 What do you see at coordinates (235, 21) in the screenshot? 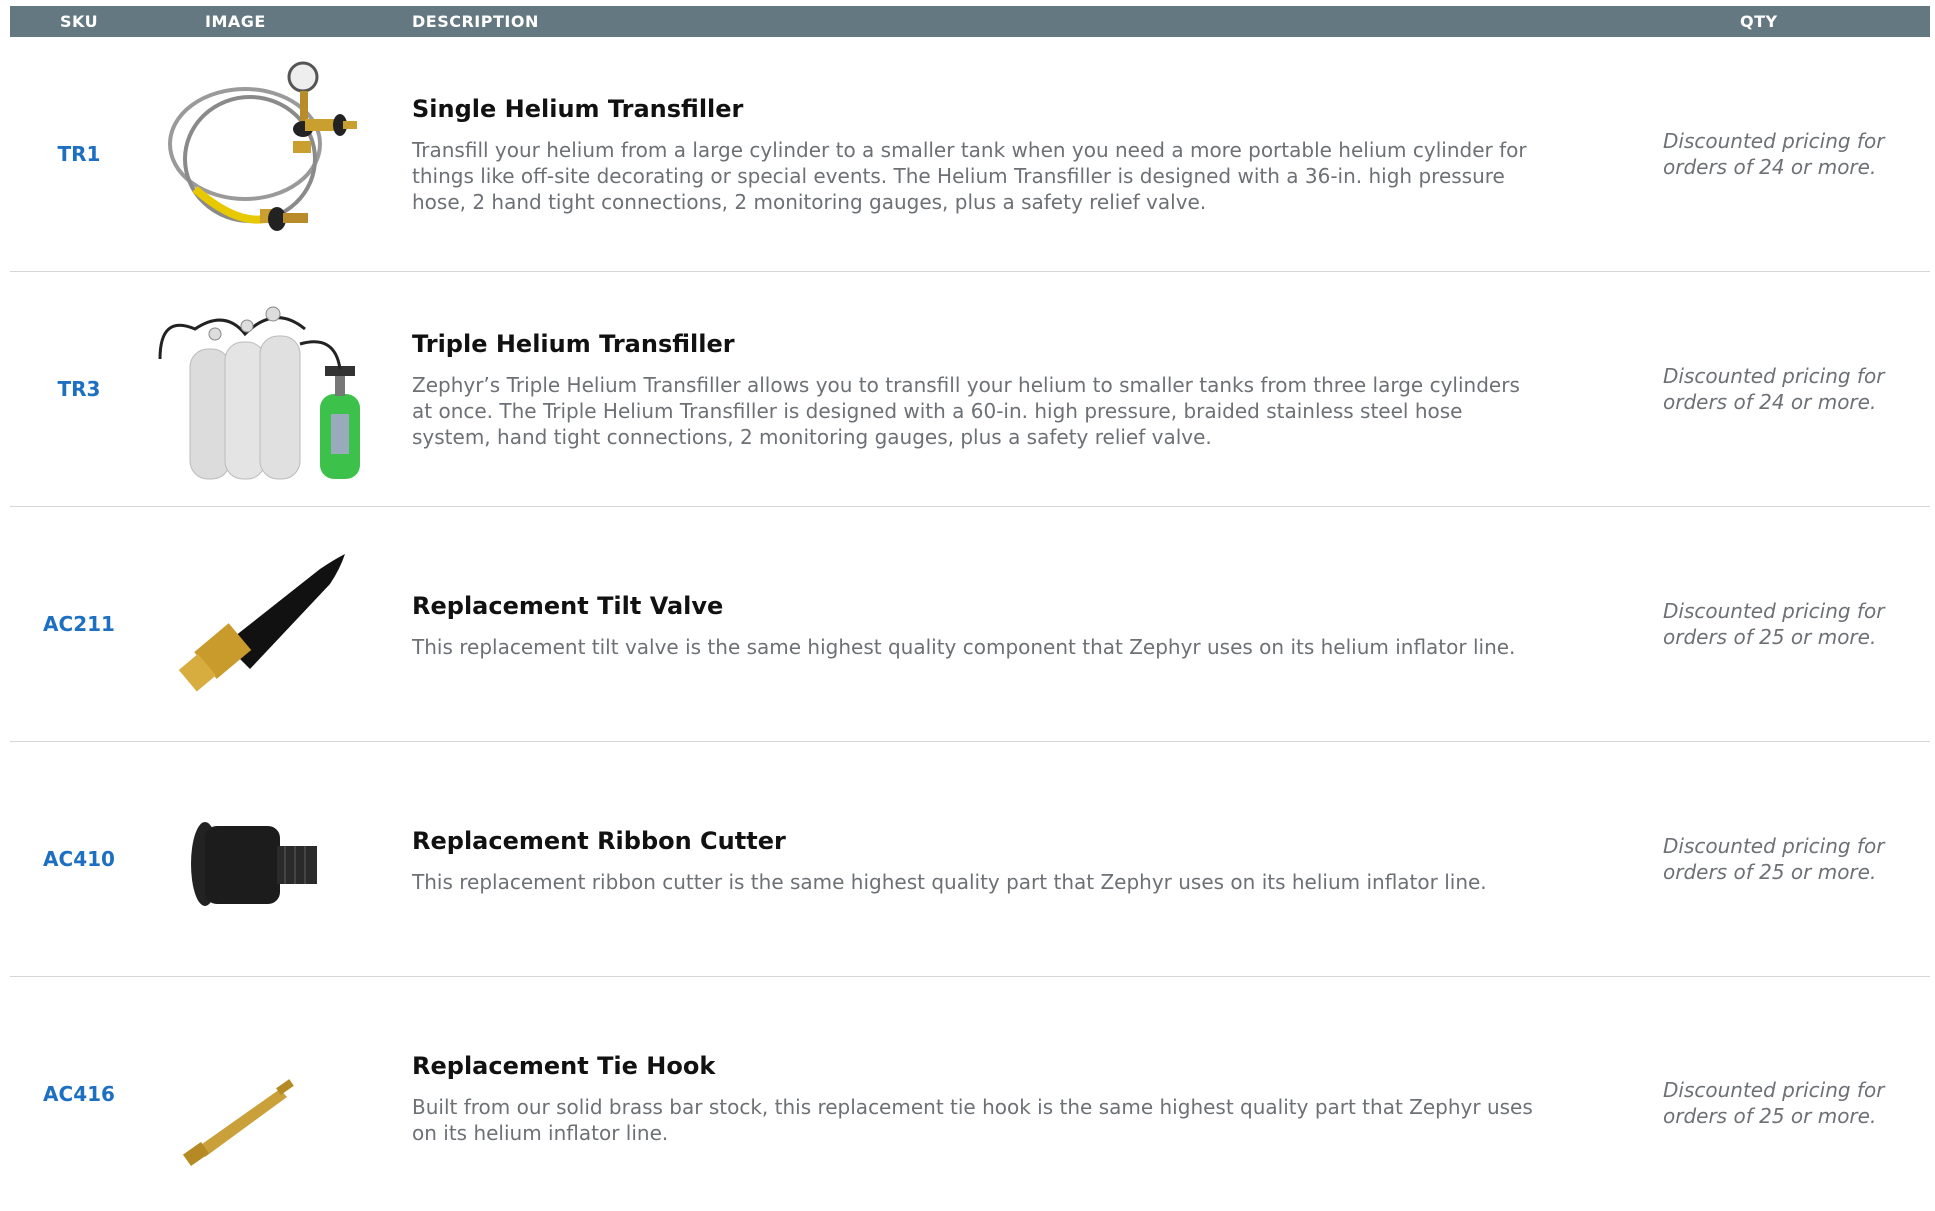
I see `header-image: IMAGE` at bounding box center [235, 21].